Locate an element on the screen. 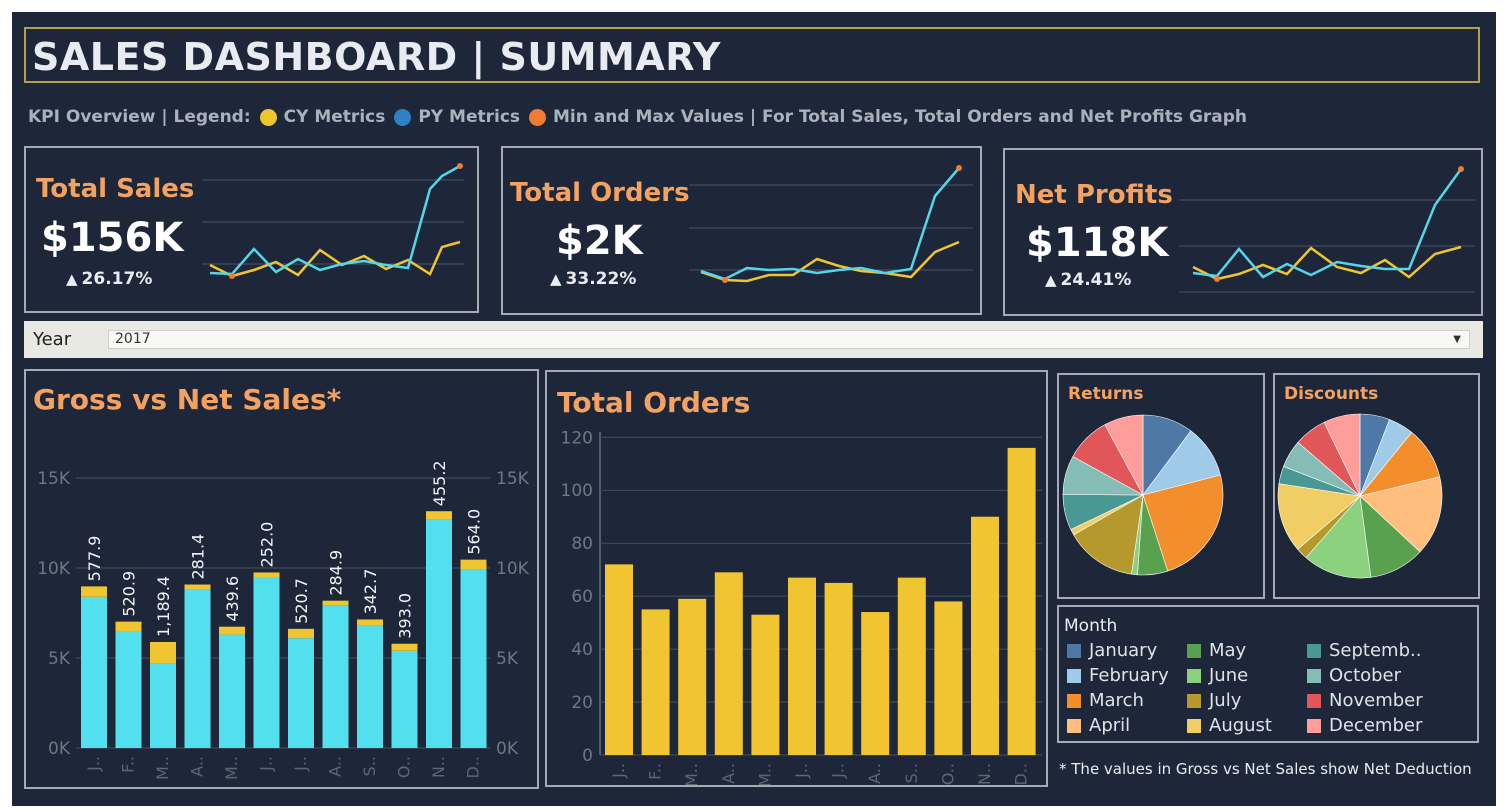  kpi-title: Total Sales is located at coordinates (115, 189).